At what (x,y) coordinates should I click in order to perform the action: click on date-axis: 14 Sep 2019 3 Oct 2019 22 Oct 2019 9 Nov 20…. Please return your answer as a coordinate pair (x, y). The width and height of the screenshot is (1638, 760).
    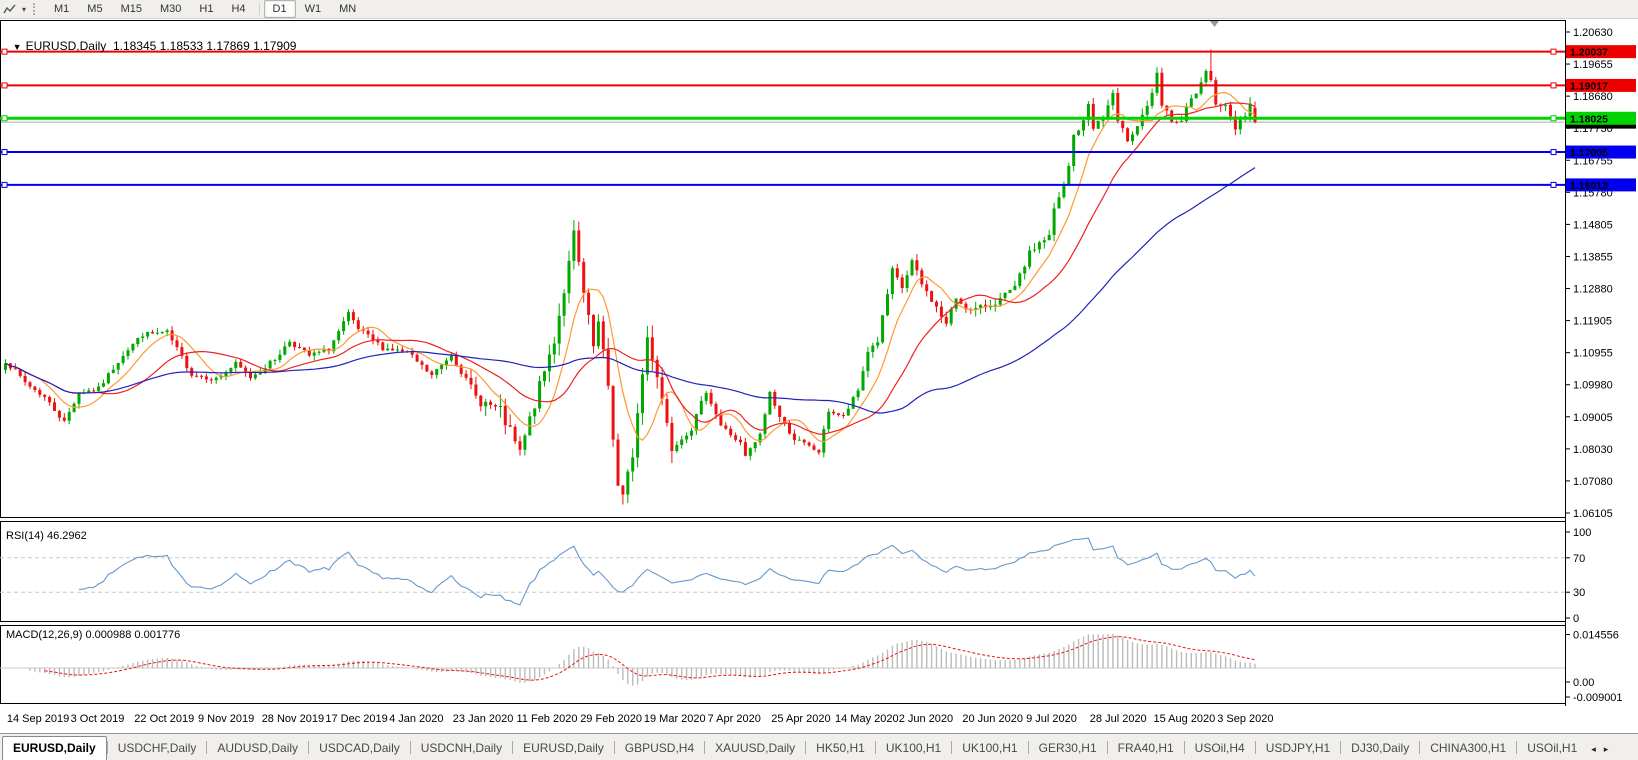
    Looking at the image, I should click on (640, 719).